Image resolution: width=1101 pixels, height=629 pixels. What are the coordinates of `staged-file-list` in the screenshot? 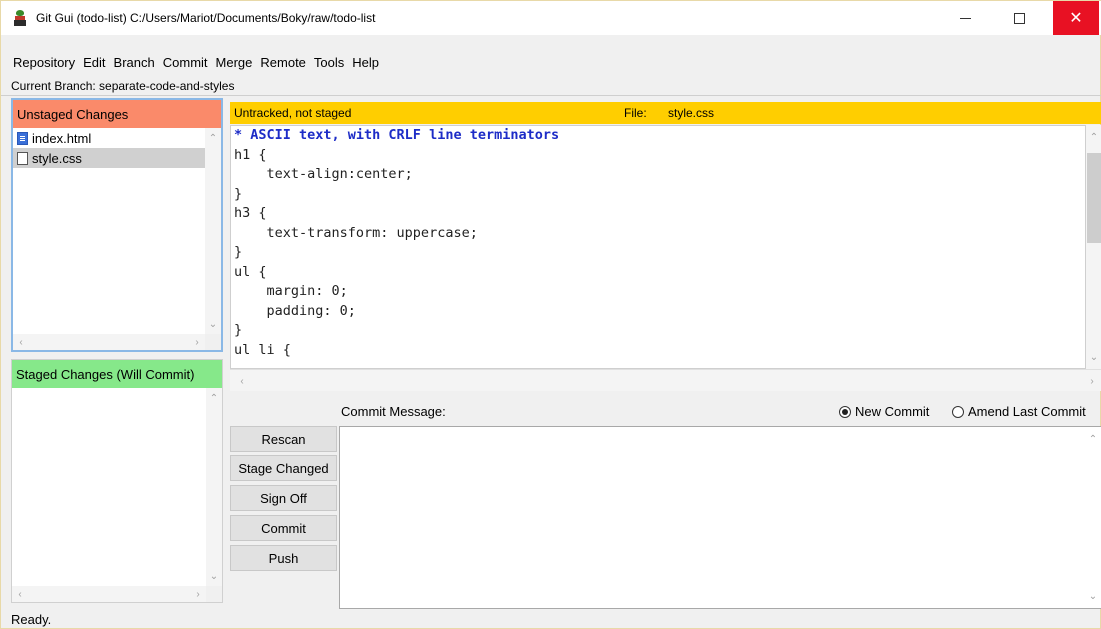 It's located at (109, 487).